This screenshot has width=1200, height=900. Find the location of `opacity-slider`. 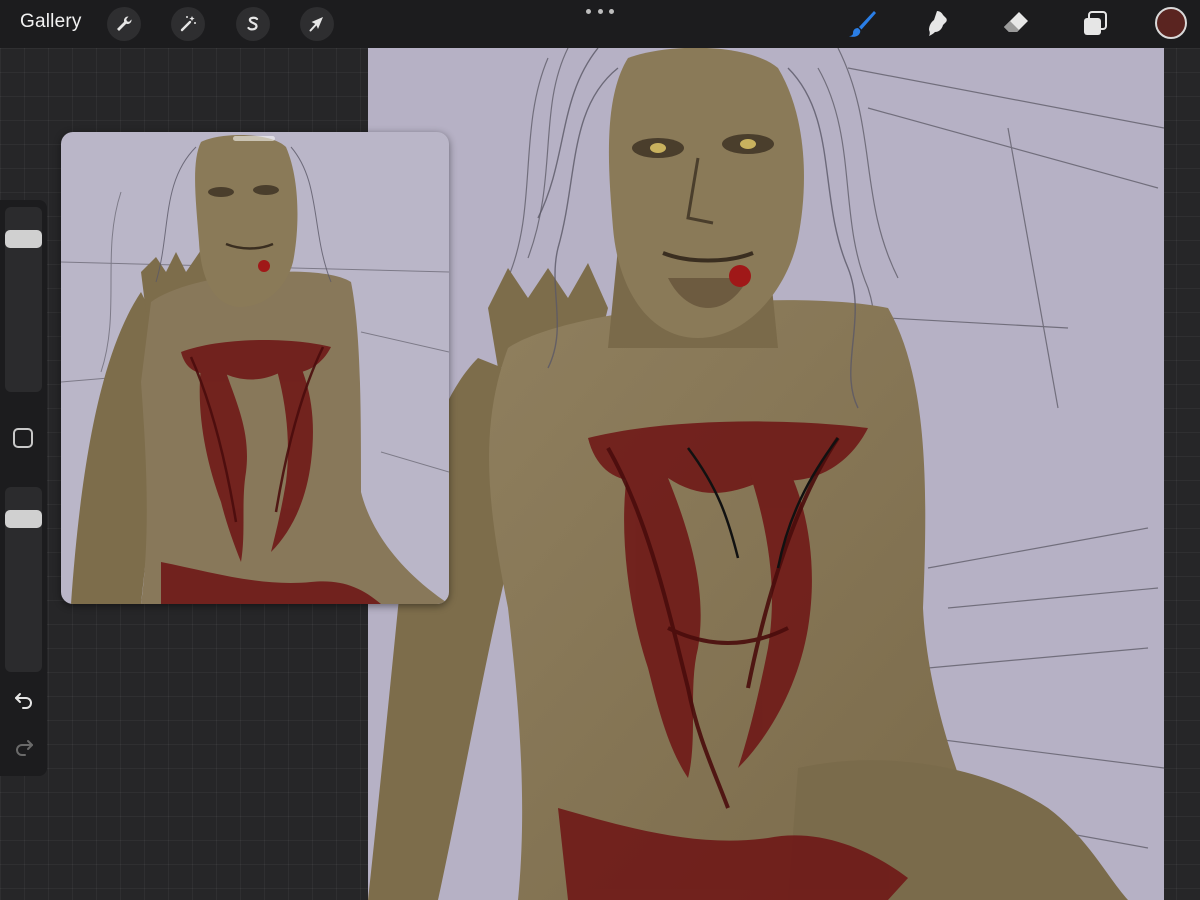

opacity-slider is located at coordinates (23, 579).